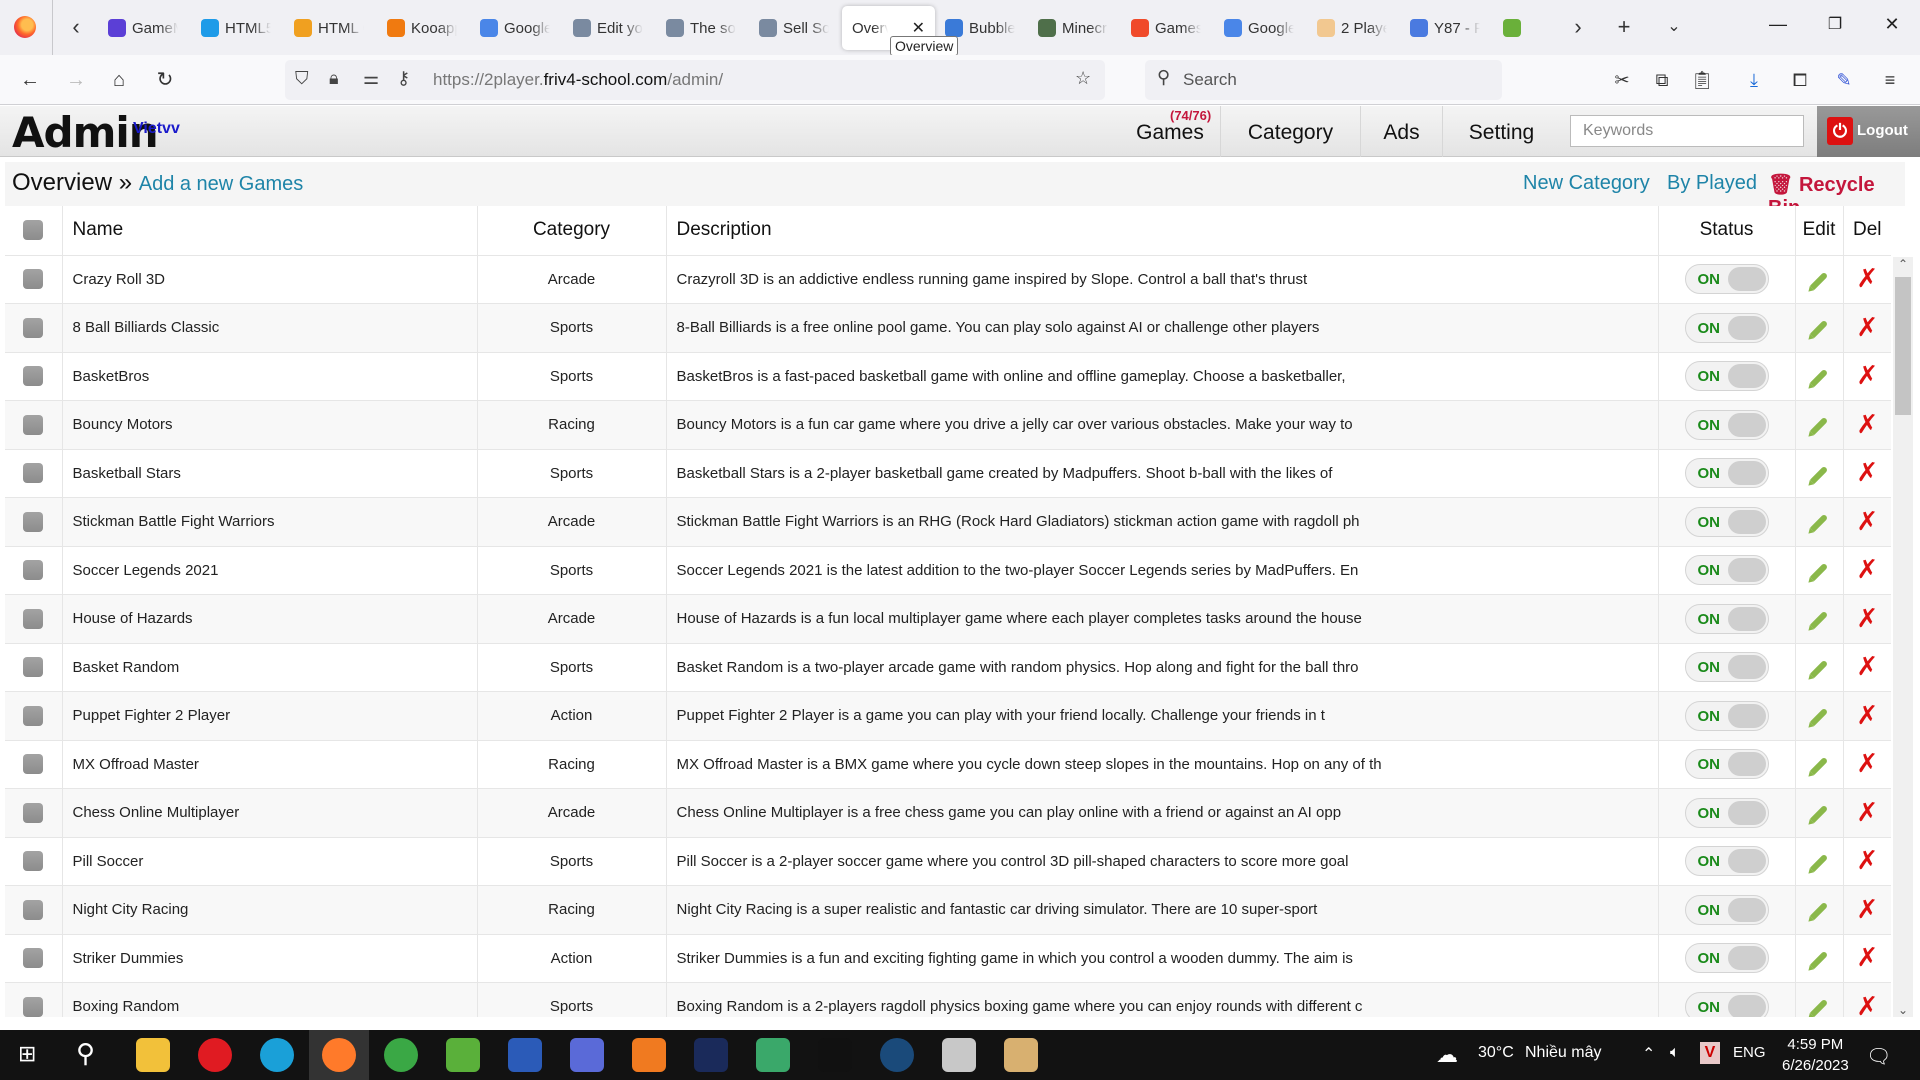 Image resolution: width=1920 pixels, height=1080 pixels. Describe the element at coordinates (649, 1055) in the screenshot. I see `xampp-taskbar-icon` at that location.